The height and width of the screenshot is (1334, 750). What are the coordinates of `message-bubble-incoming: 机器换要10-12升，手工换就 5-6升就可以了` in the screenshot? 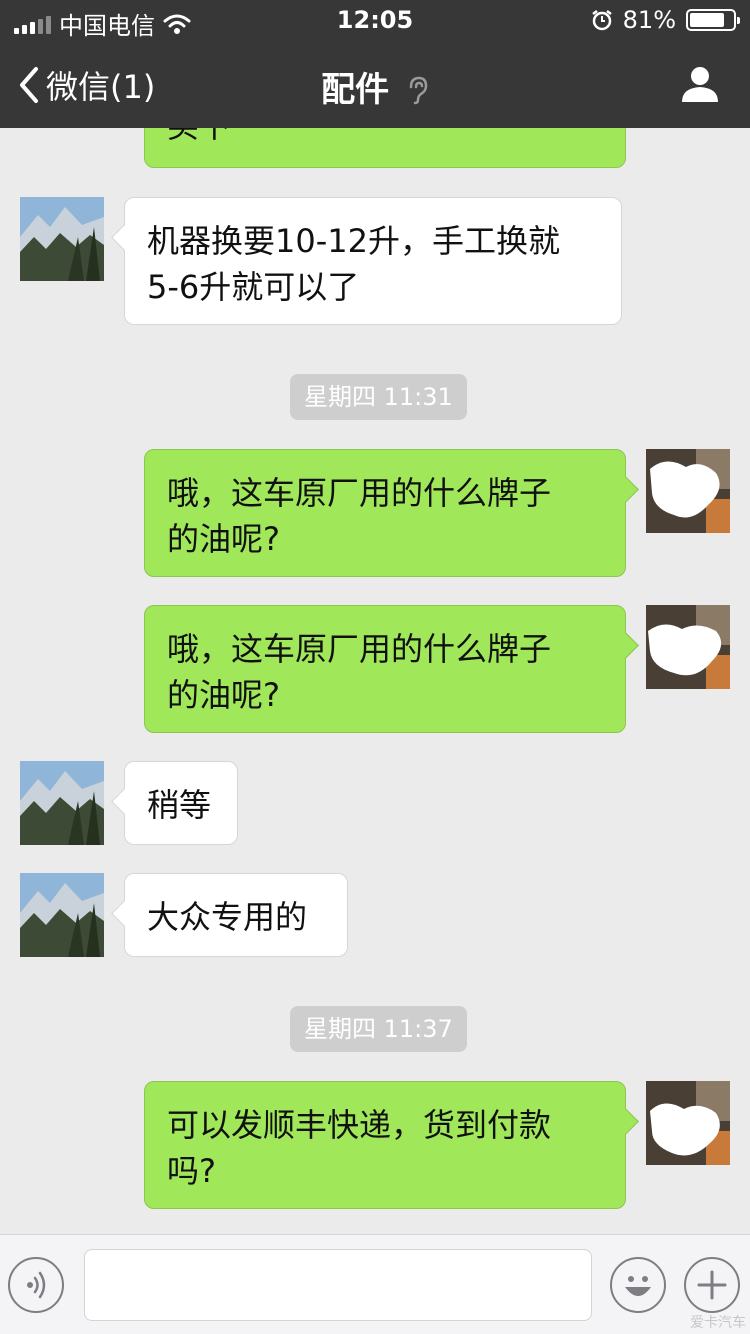 It's located at (373, 261).